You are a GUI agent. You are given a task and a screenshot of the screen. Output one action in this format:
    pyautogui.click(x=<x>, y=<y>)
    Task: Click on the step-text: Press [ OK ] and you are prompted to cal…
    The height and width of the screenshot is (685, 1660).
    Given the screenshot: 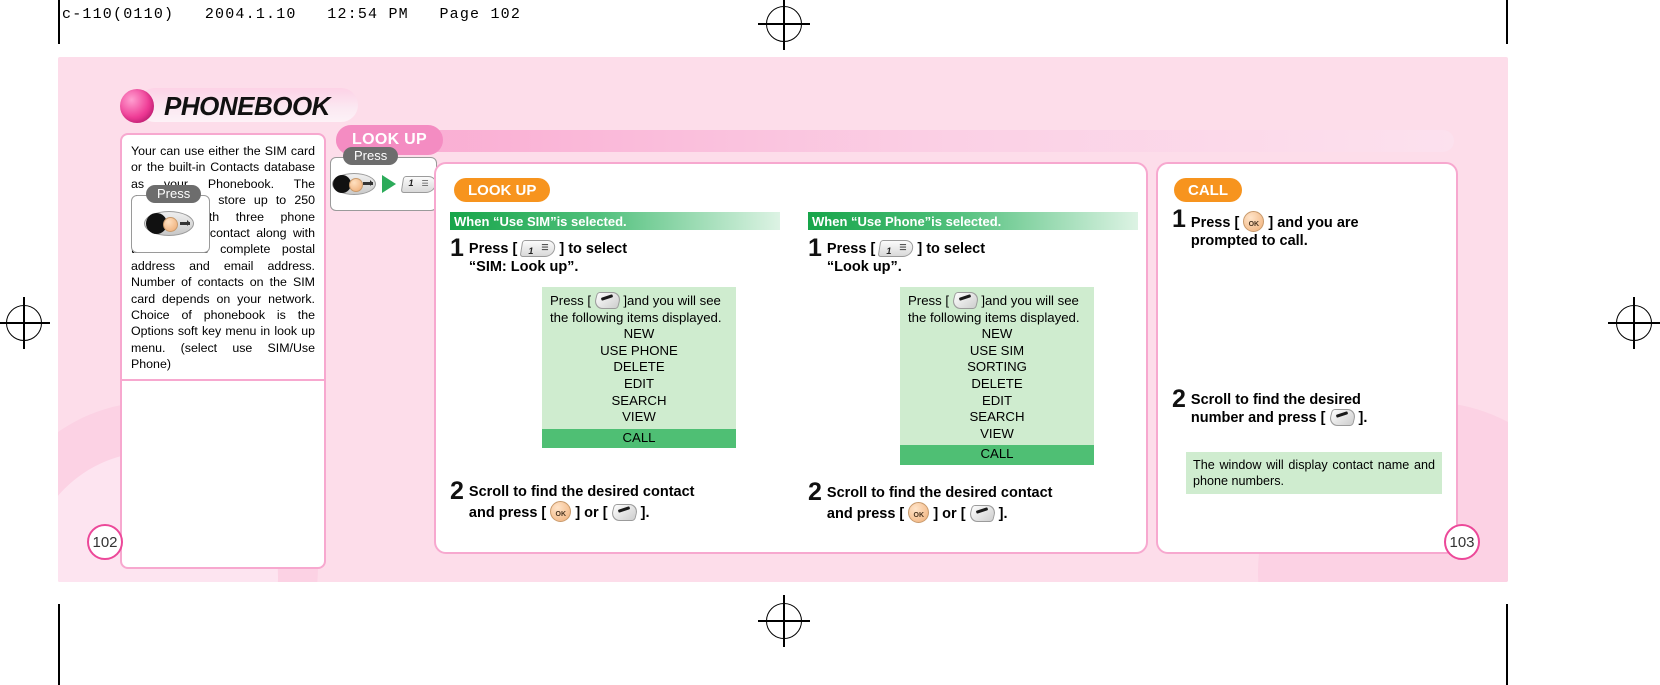 What is the action you would take?
    pyautogui.click(x=1275, y=230)
    